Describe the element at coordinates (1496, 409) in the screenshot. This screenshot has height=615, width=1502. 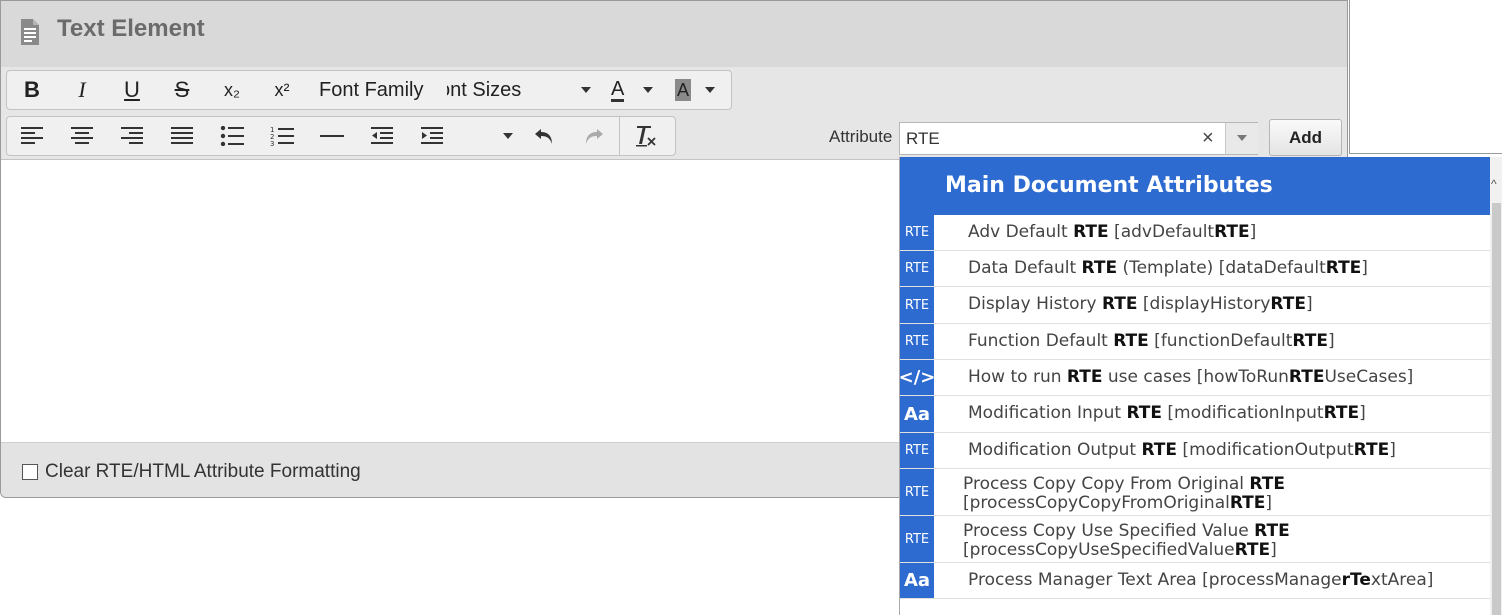
I see `scrollbar-thumb` at that location.